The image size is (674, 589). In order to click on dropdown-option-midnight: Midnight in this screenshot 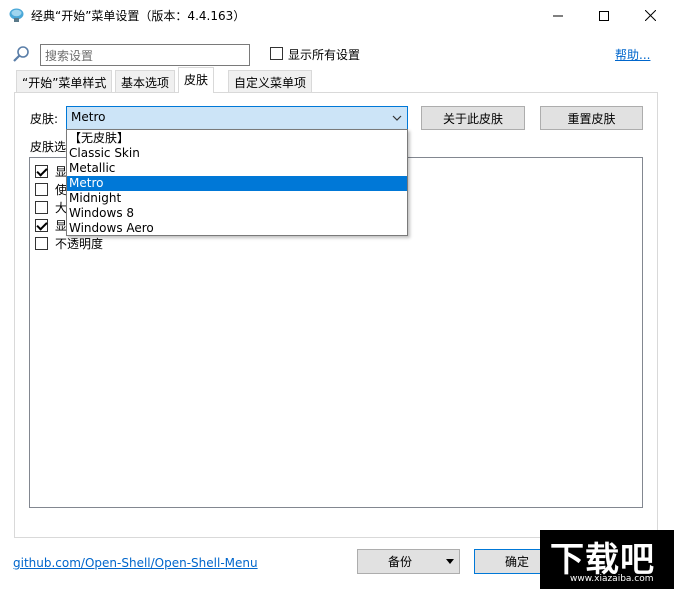, I will do `click(237, 198)`.